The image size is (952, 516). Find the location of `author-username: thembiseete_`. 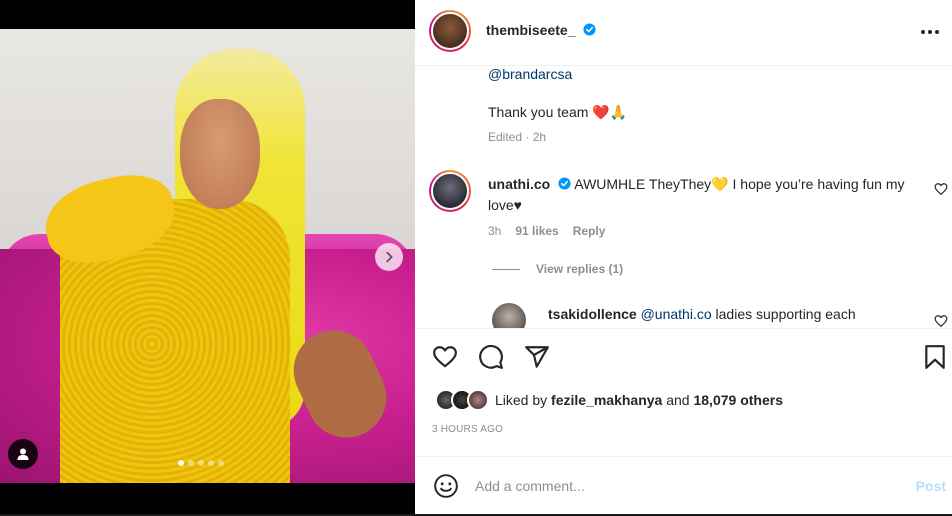

author-username: thembiseete_ is located at coordinates (541, 30).